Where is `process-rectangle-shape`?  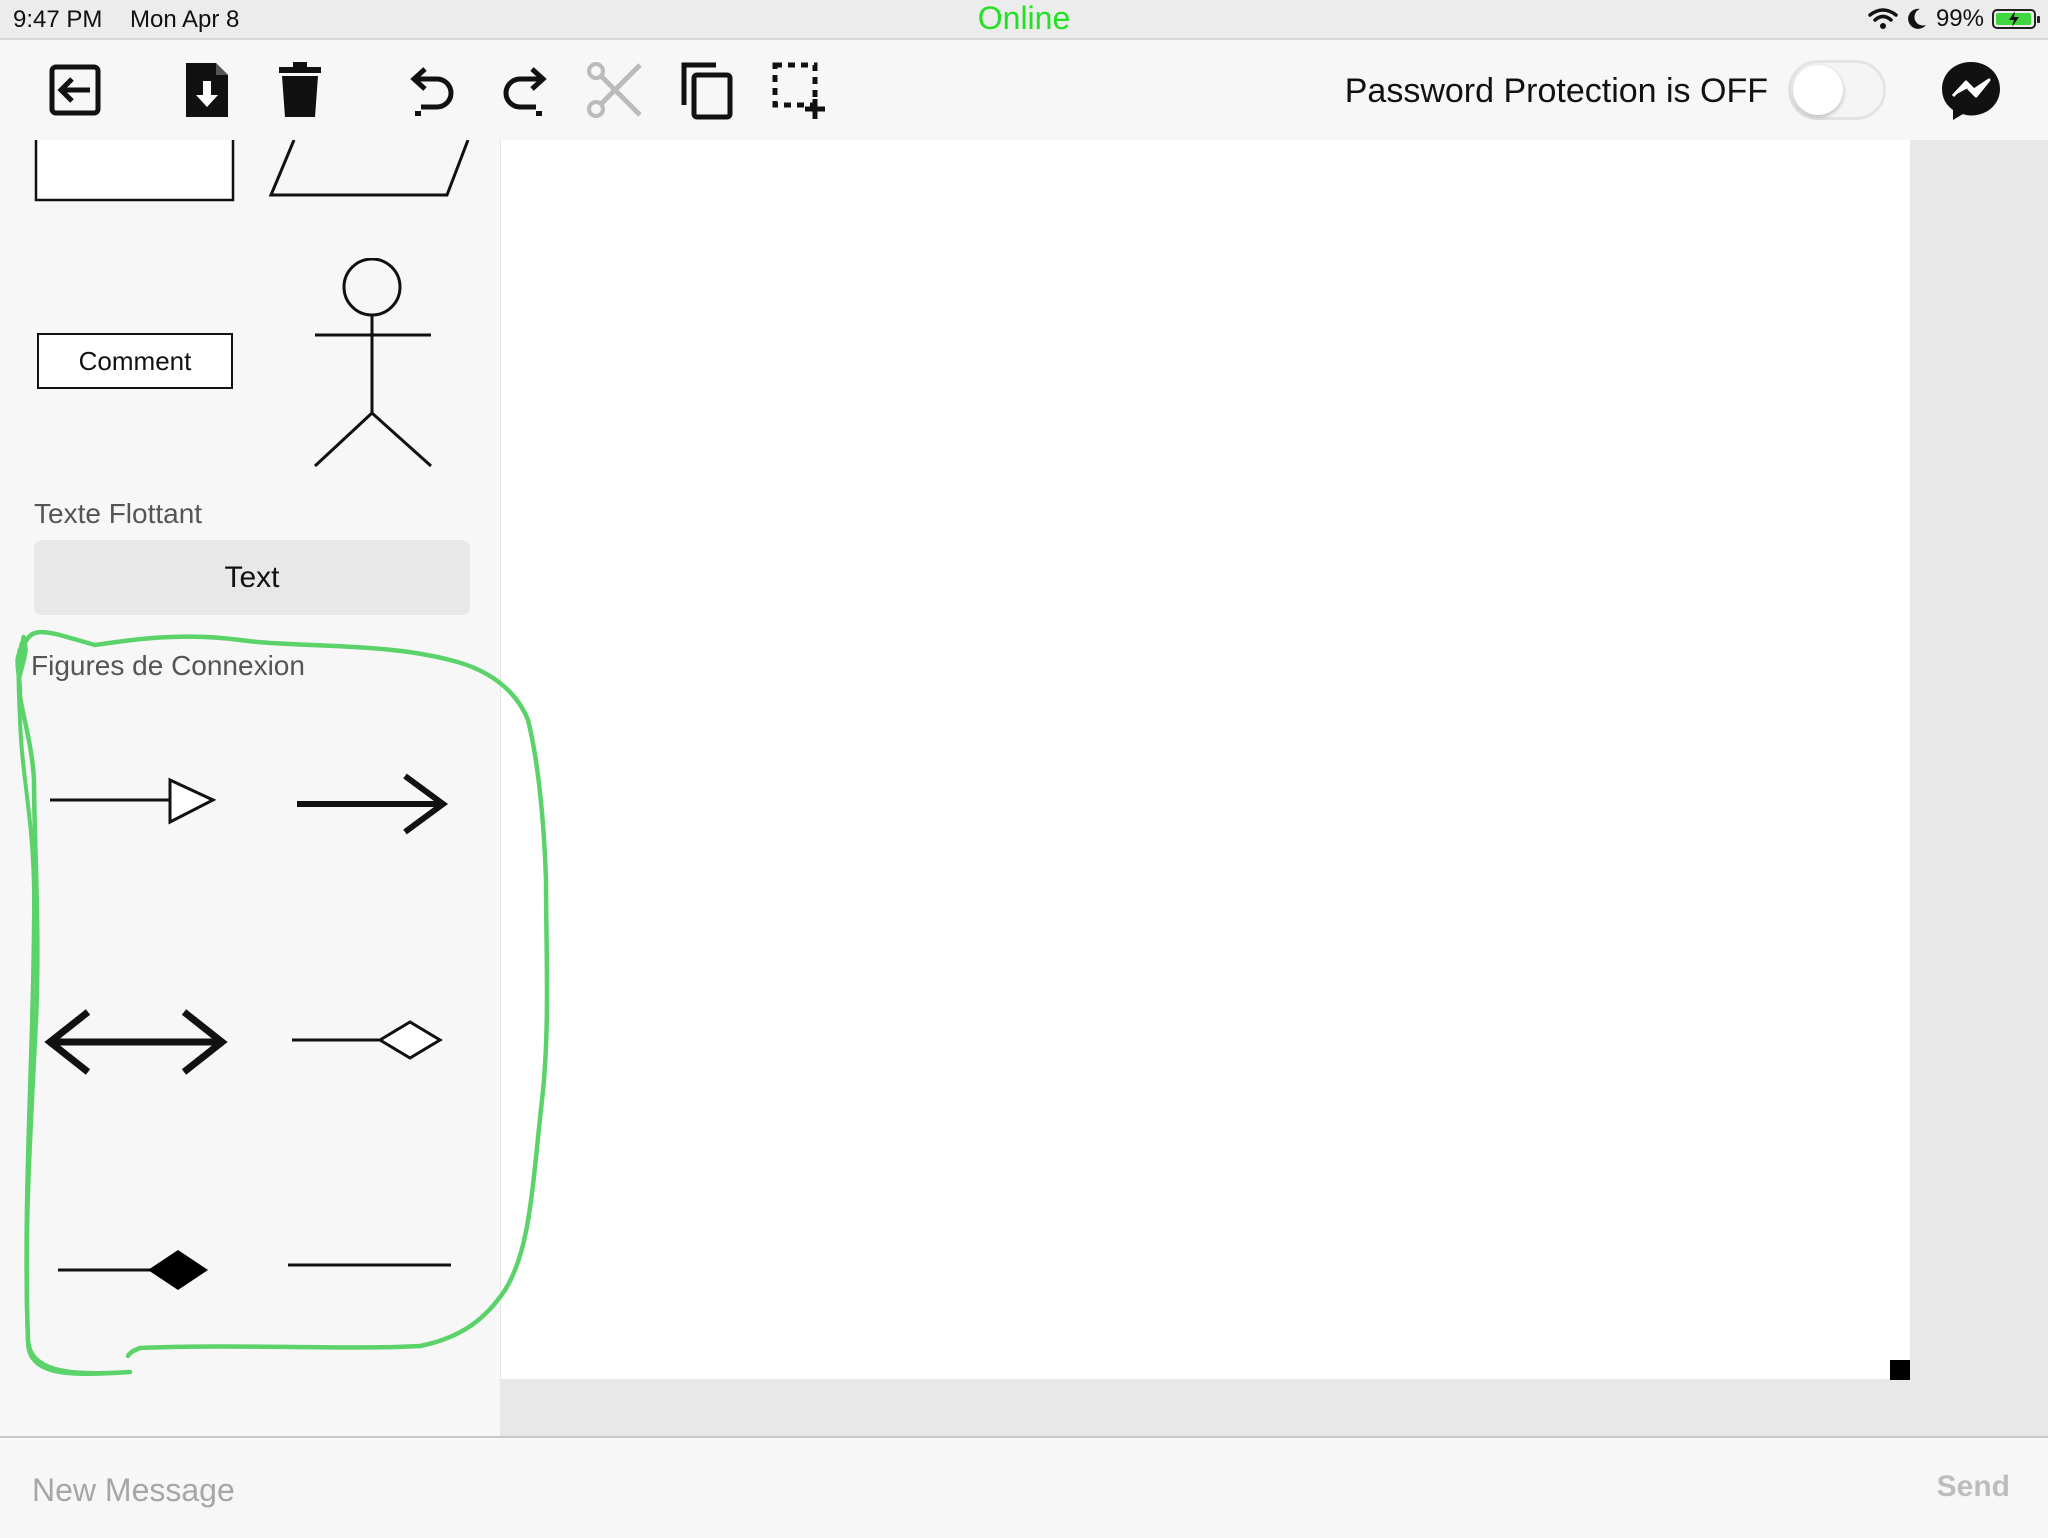 process-rectangle-shape is located at coordinates (136, 172).